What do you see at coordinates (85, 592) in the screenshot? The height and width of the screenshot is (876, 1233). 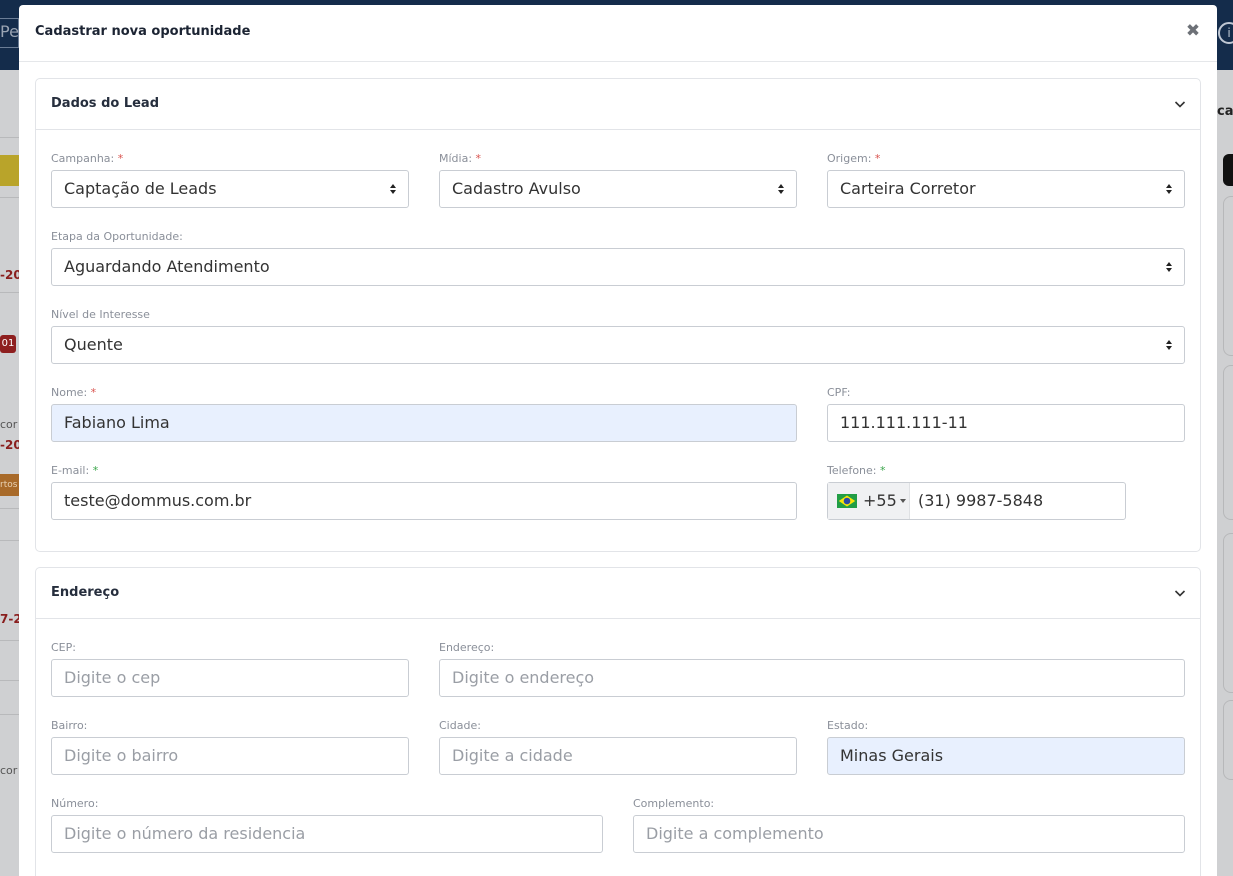 I see `address-section-title: Endereço` at bounding box center [85, 592].